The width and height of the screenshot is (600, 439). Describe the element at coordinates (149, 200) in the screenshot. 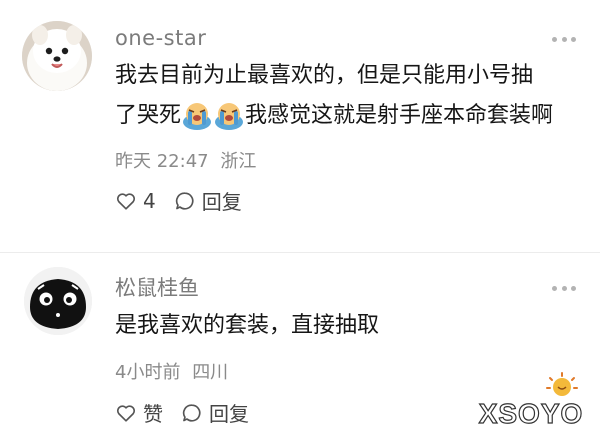

I see `like-count: 4` at that location.